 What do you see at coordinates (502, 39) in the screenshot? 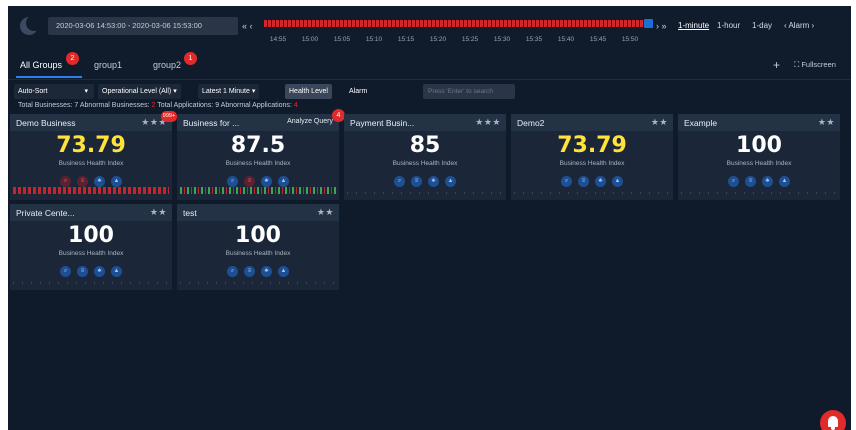
I see `timeline-tick: 15:30` at bounding box center [502, 39].